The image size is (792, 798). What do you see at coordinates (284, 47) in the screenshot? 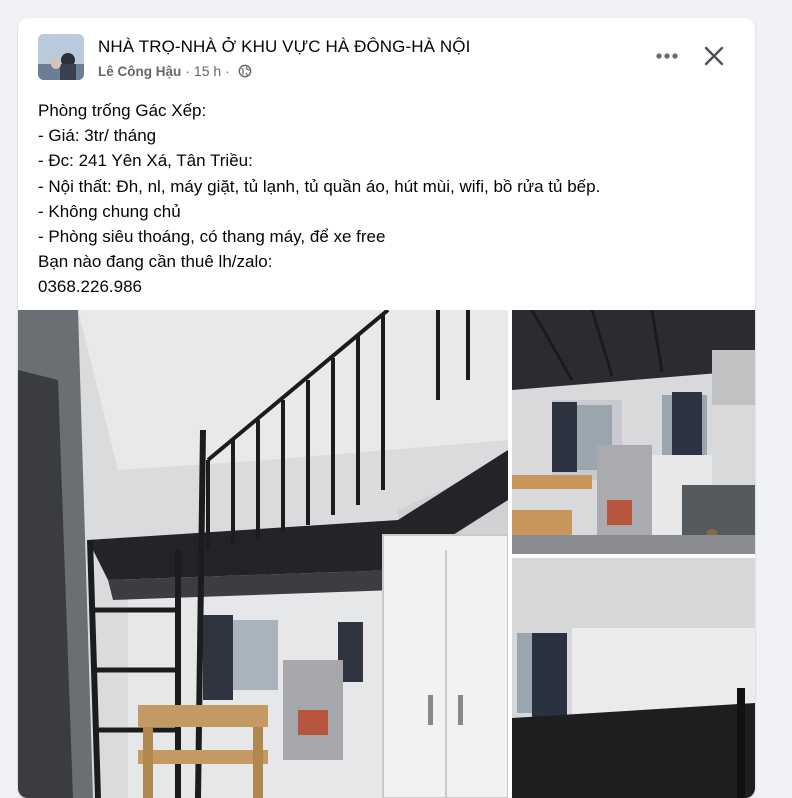
I see `group-name-link: NHÀ TRỌ-NHÀ Ở KHU VỰC HÀ ĐÔNG-HÀ NỘI` at bounding box center [284, 47].